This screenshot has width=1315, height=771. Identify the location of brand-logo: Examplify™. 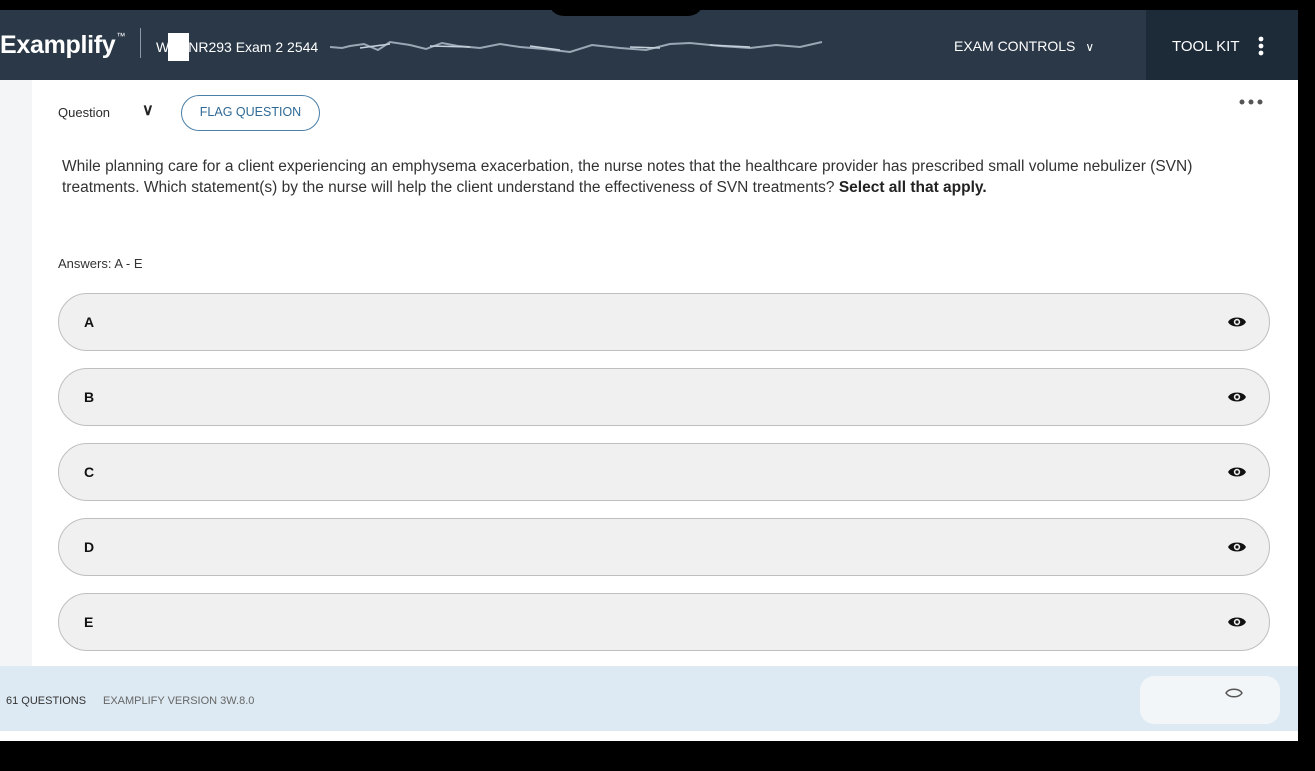
(62, 45).